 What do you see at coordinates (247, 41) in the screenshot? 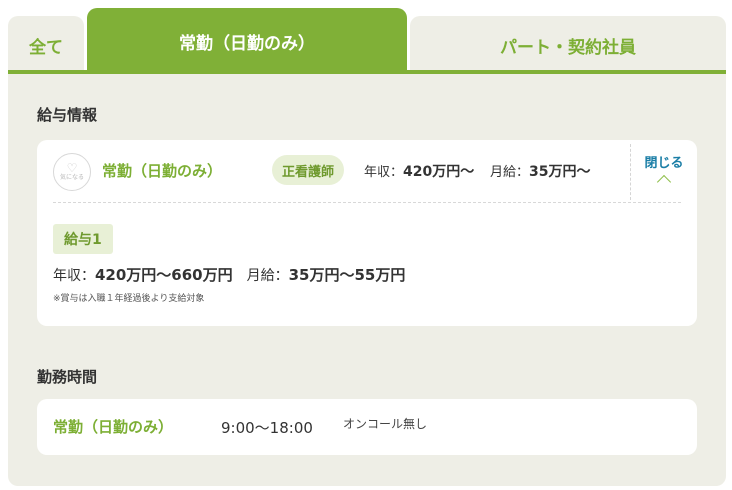
I see `tab-fulltime-day: 常勤（日勤のみ）` at bounding box center [247, 41].